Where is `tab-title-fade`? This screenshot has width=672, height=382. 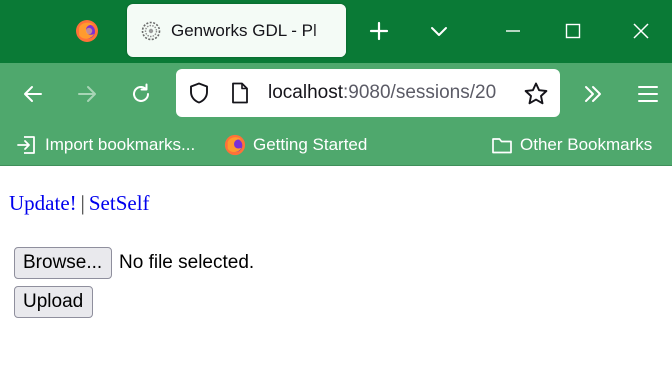 tab-title-fade is located at coordinates (329, 30).